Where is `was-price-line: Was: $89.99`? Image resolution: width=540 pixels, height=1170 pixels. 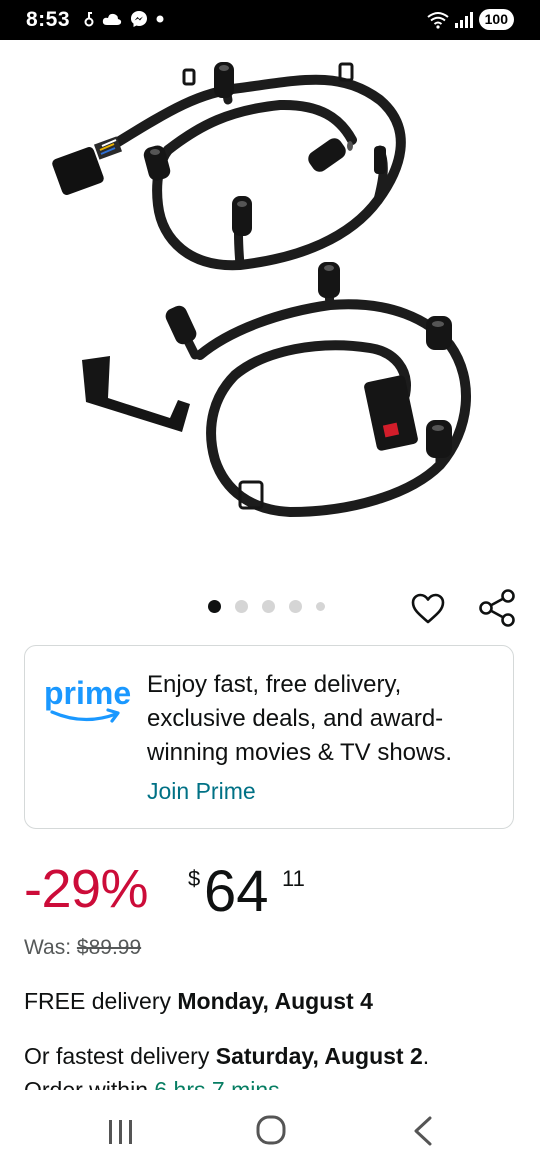
was-price-line: Was: $89.99 is located at coordinates (82, 948).